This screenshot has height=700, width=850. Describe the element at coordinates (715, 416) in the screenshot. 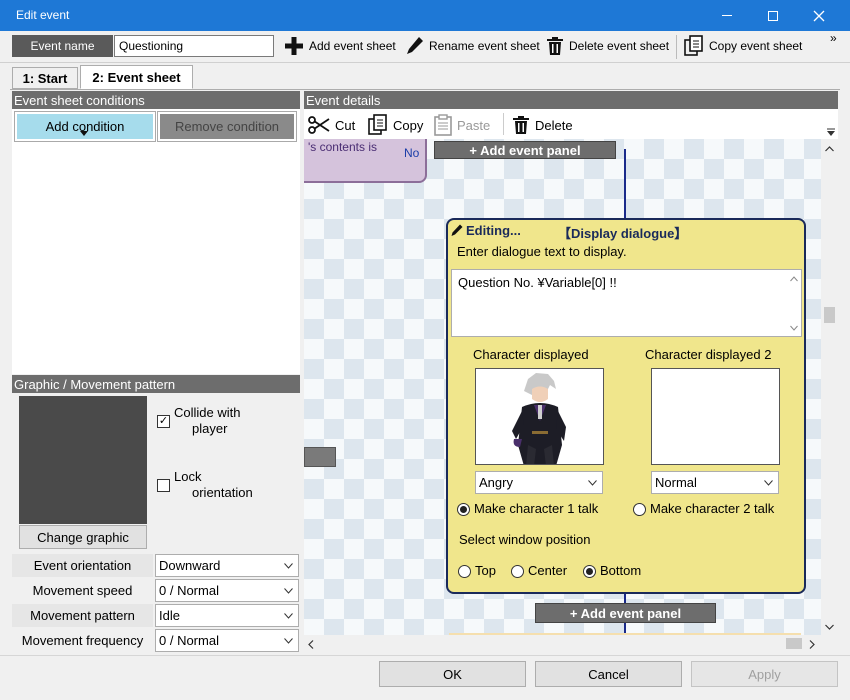

I see `character2-portrait` at that location.